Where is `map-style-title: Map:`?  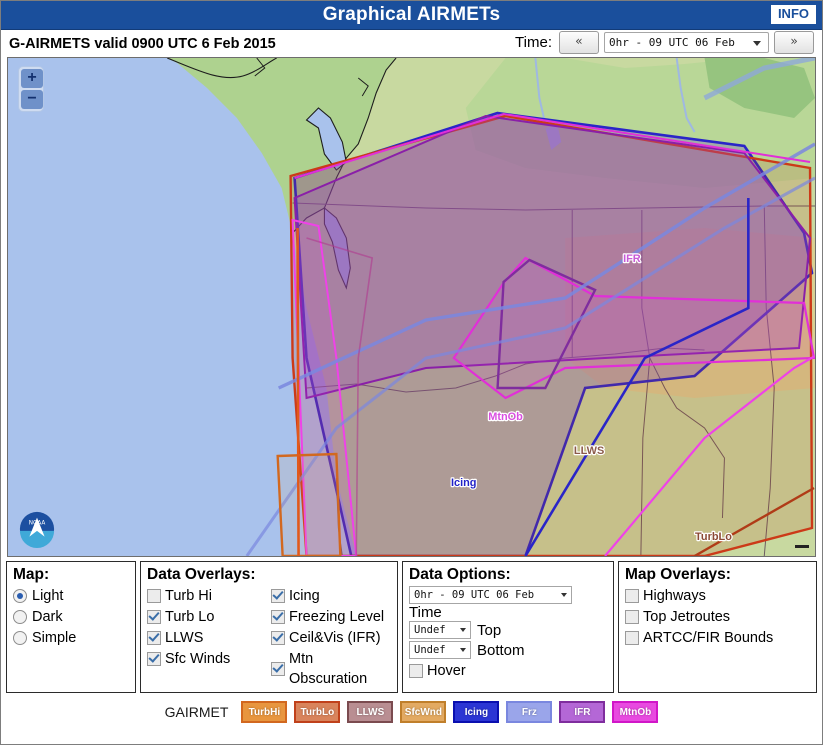
map-style-title: Map: is located at coordinates (31, 574).